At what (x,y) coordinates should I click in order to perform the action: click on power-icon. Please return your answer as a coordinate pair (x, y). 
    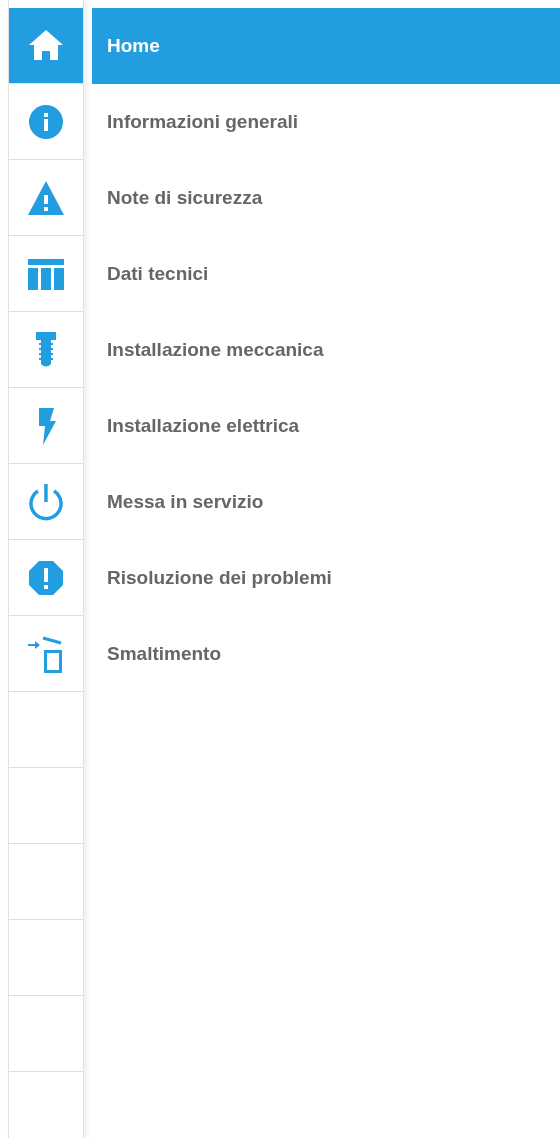
    Looking at the image, I should click on (46, 501).